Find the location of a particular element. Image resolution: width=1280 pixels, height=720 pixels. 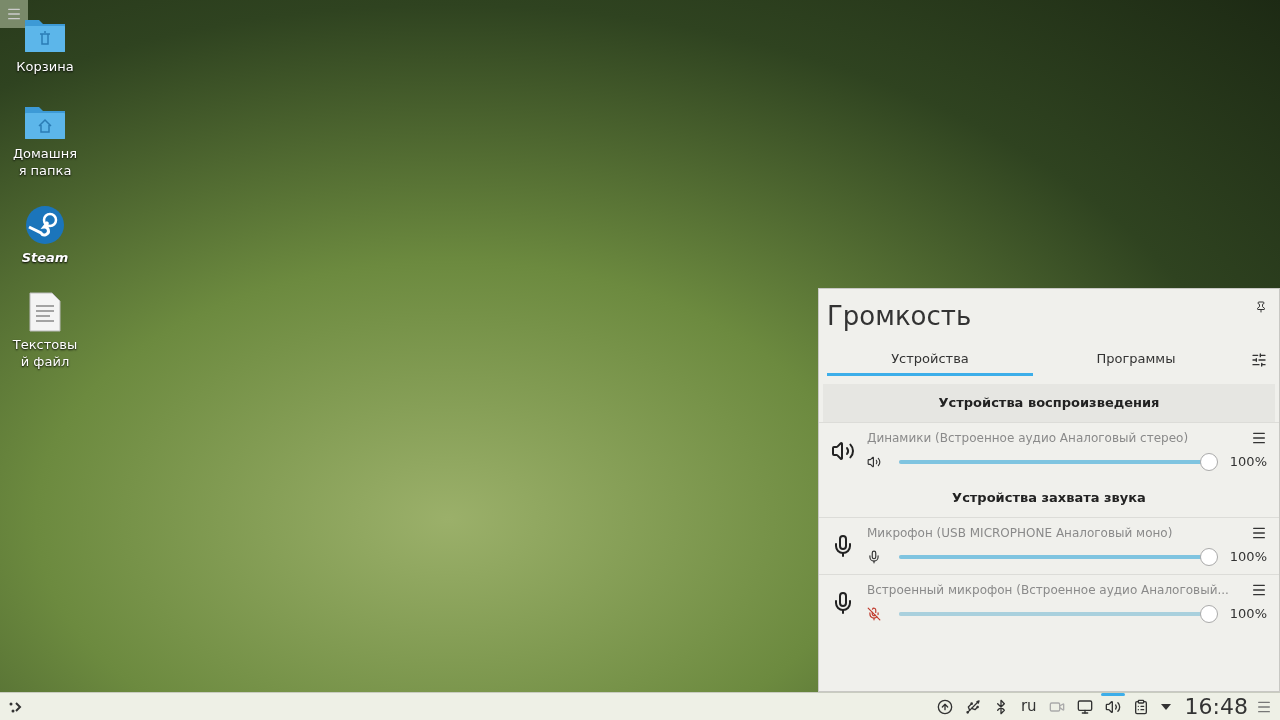

tab: Устройства is located at coordinates (930, 360).